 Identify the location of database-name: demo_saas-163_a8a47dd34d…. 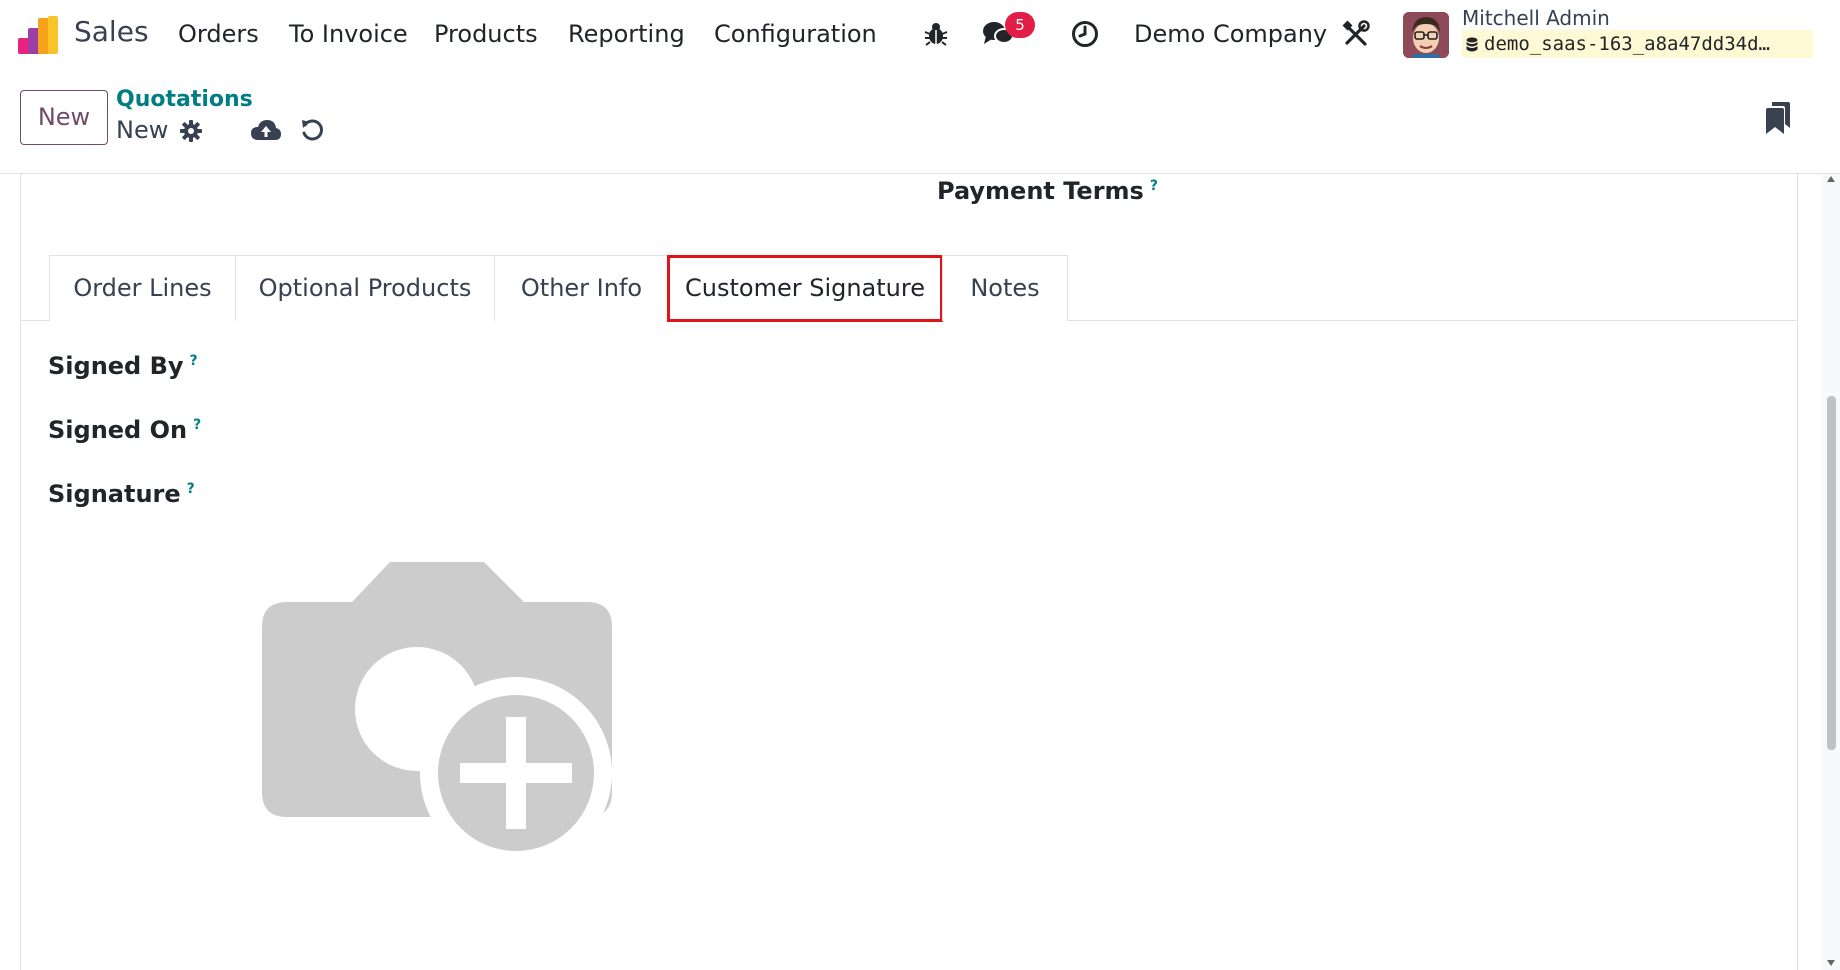
(1637, 44).